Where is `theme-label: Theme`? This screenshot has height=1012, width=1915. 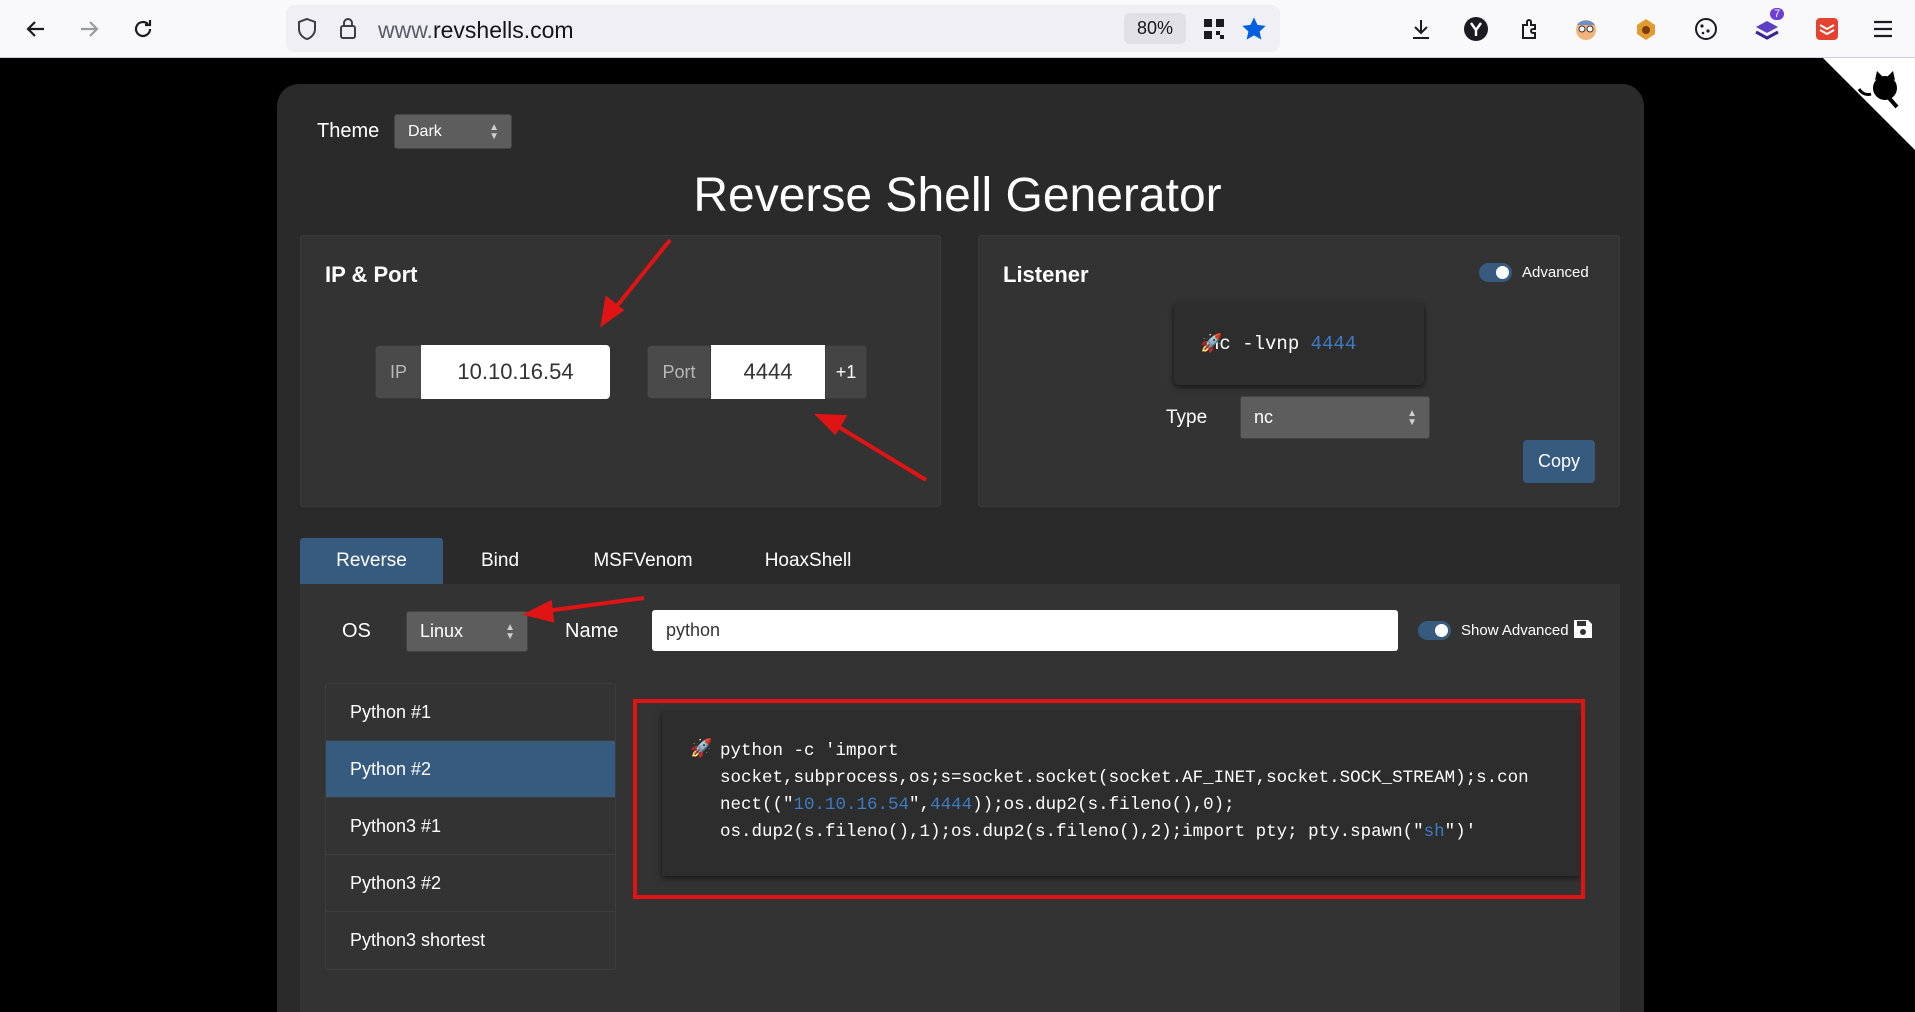 theme-label: Theme is located at coordinates (348, 131).